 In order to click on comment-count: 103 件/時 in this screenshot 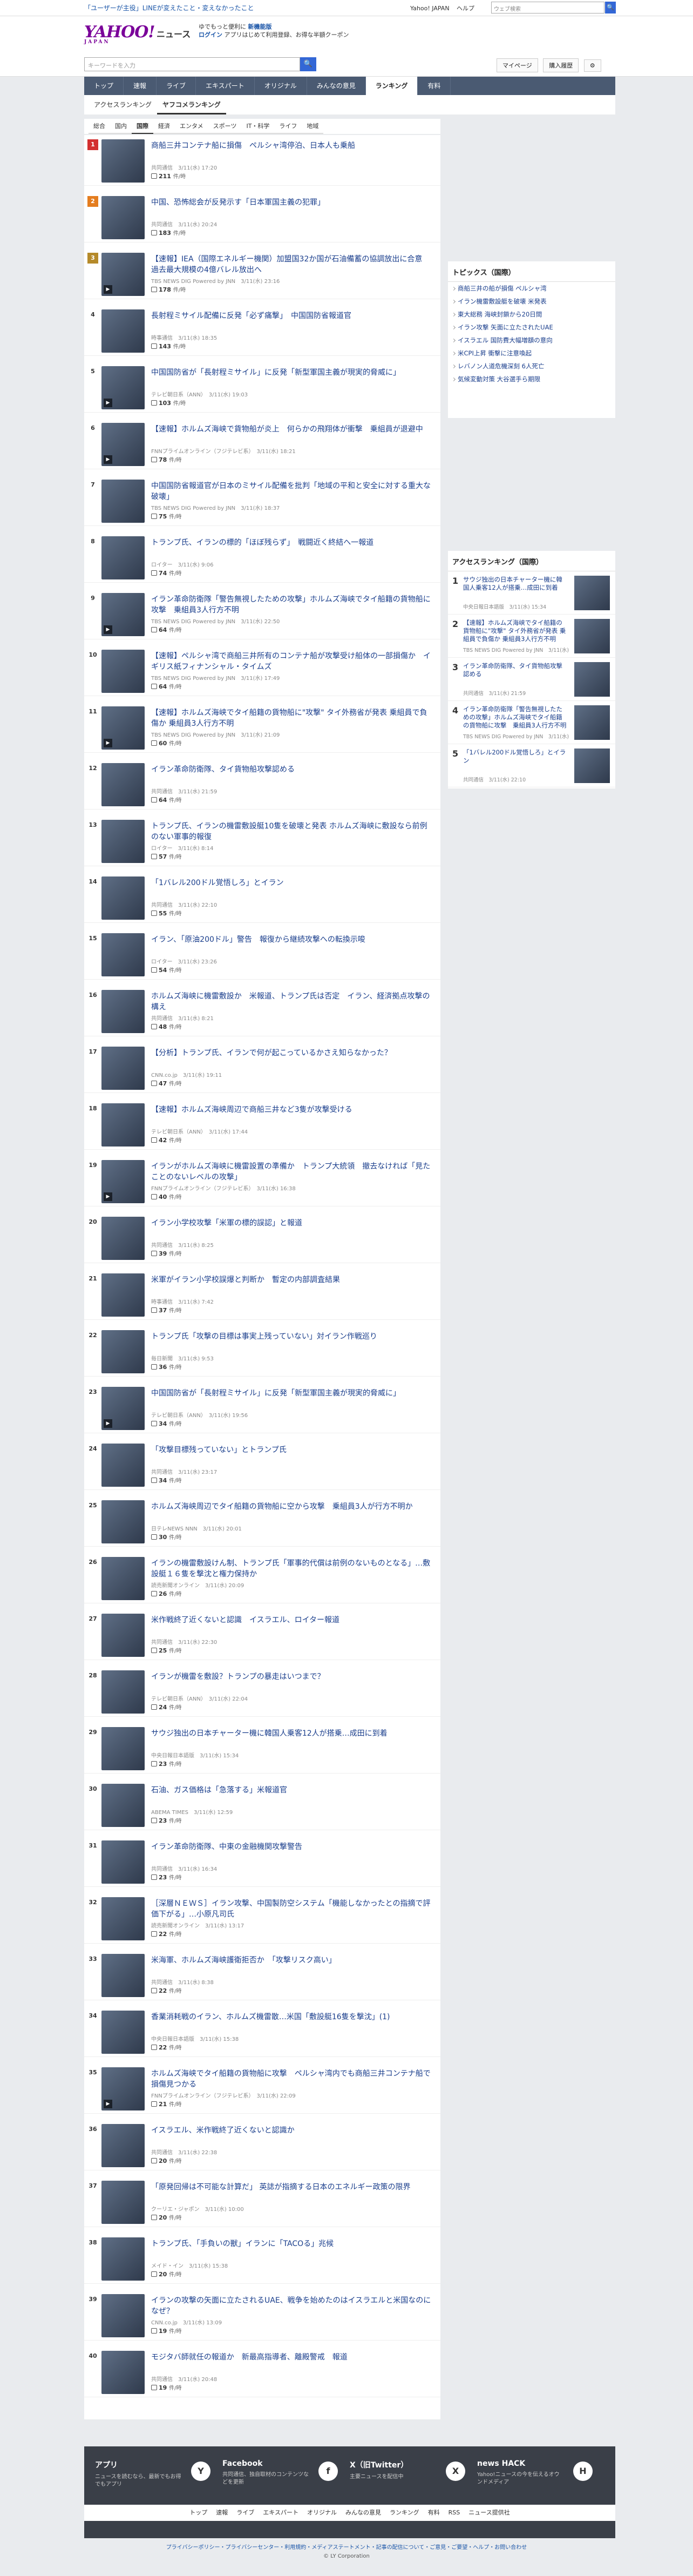, I will do `click(169, 403)`.